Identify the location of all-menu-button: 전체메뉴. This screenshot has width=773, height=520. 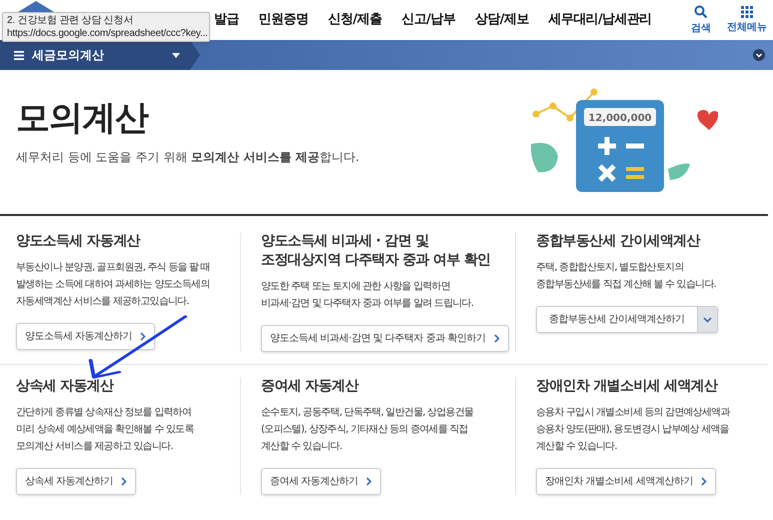
(747, 20).